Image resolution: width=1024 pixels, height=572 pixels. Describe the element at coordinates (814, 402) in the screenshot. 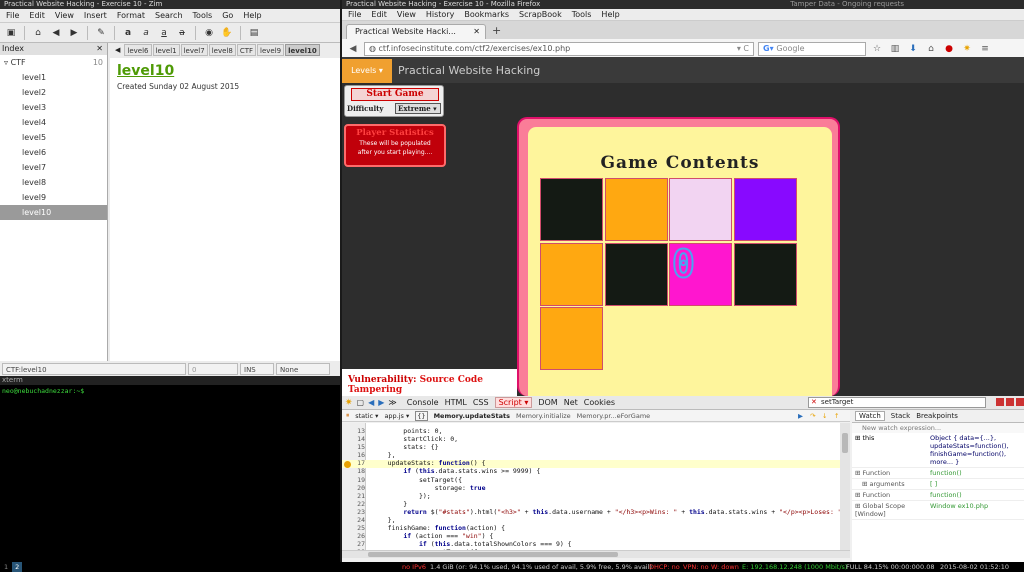

I see `search-clear-icon: ✕` at that location.